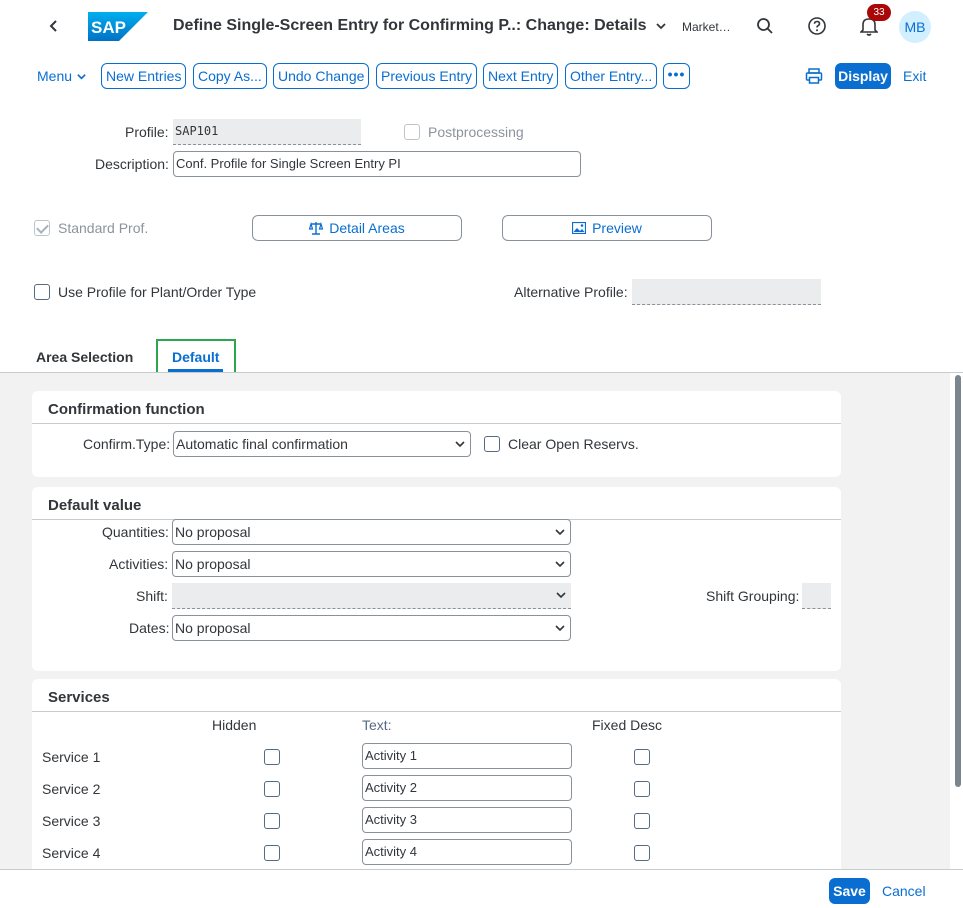 This screenshot has height=908, width=963. What do you see at coordinates (412, 132) in the screenshot?
I see `postprocessing-checkbox` at bounding box center [412, 132].